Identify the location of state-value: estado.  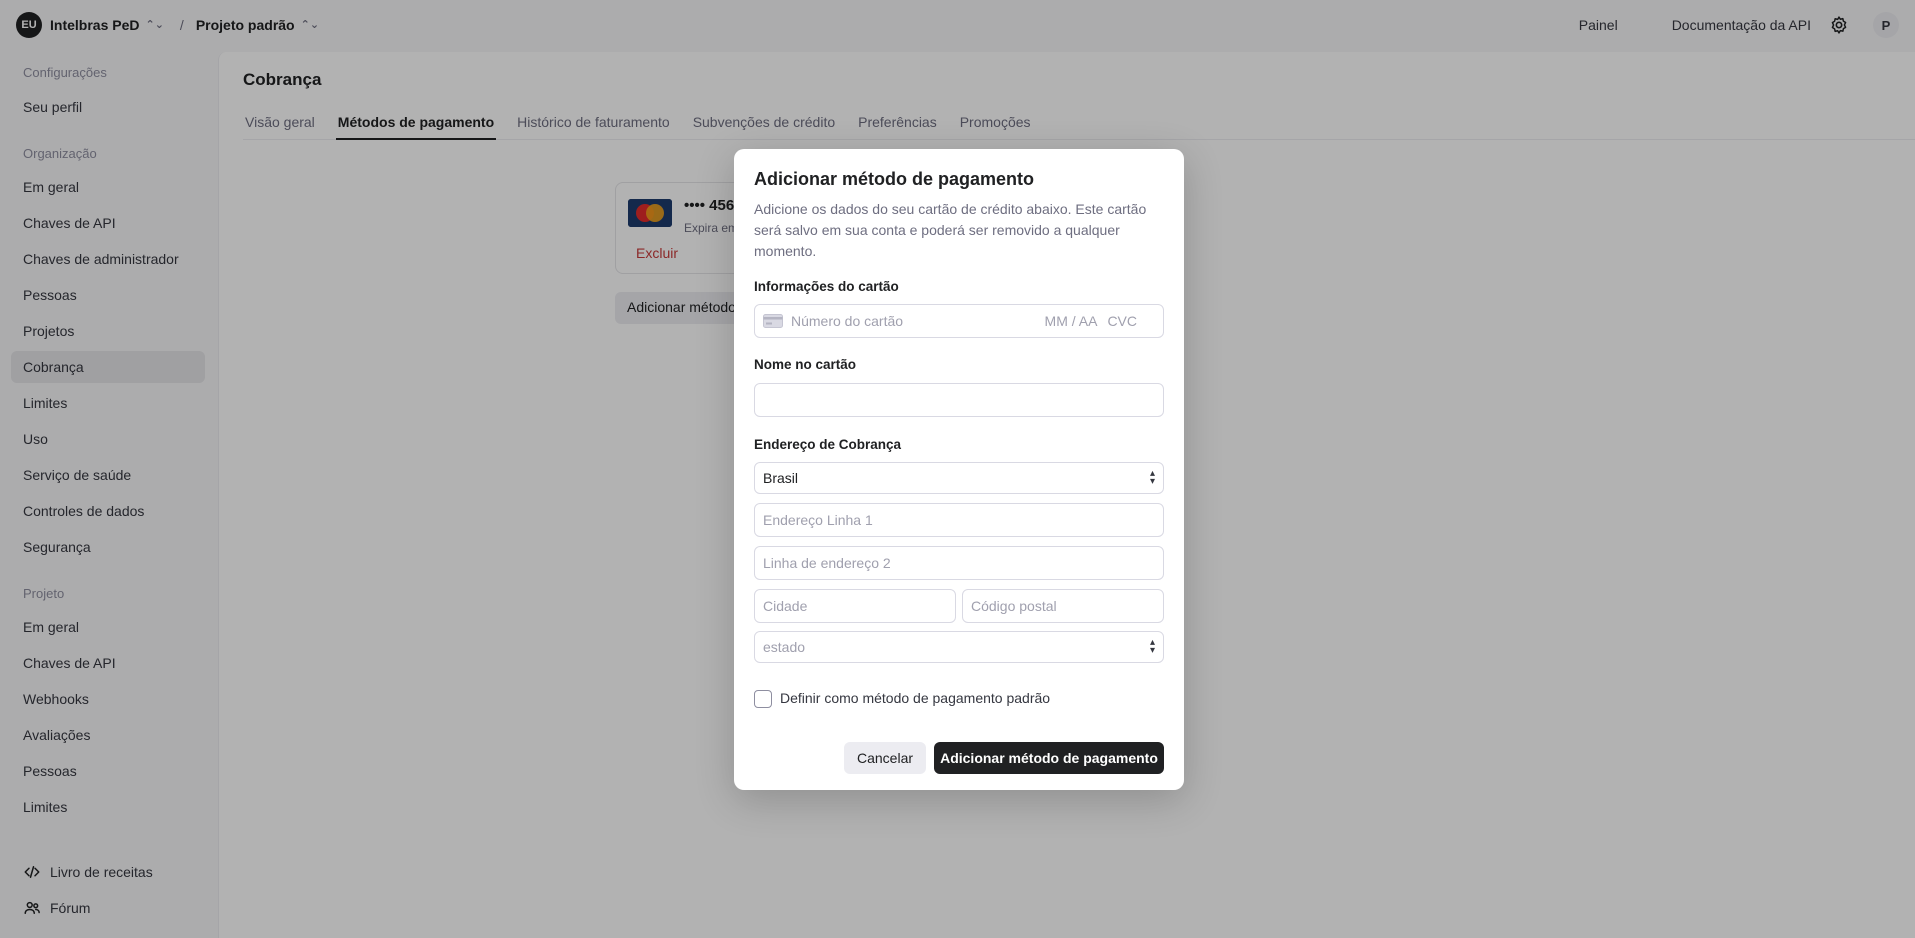
(784, 647).